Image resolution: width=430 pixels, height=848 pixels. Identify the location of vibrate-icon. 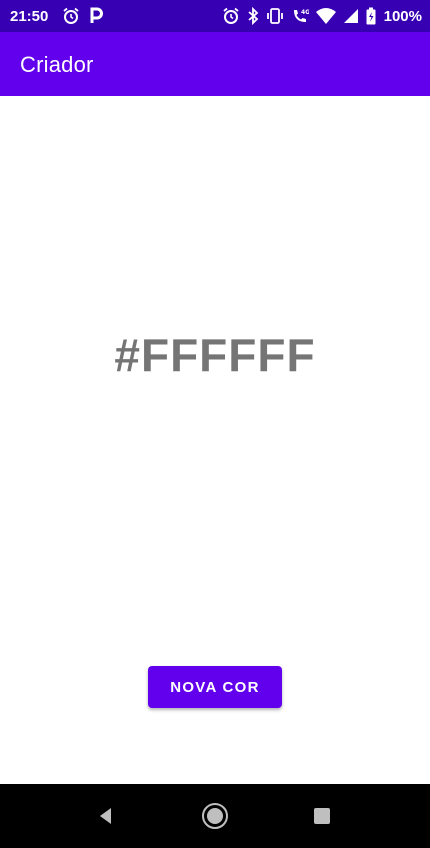
(275, 16).